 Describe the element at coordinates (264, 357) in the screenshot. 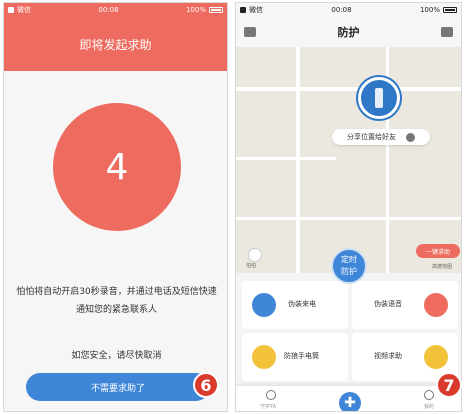

I see `flashlight-icon` at that location.